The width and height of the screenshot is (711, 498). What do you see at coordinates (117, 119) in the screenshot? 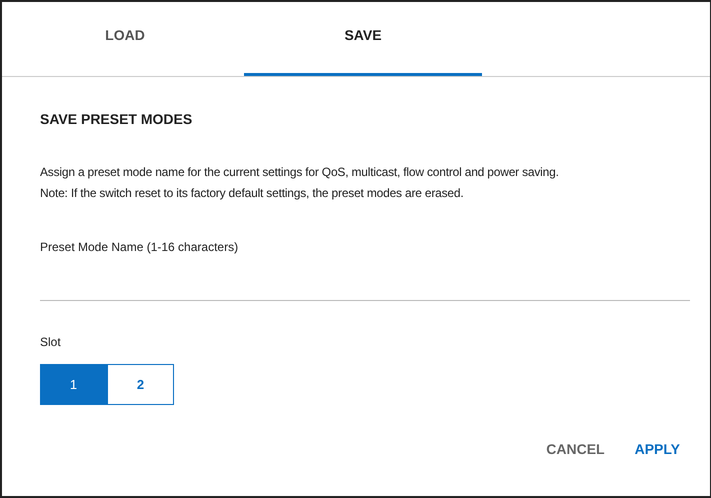
I see `section-title: SAVE PRESET MODES` at bounding box center [117, 119].